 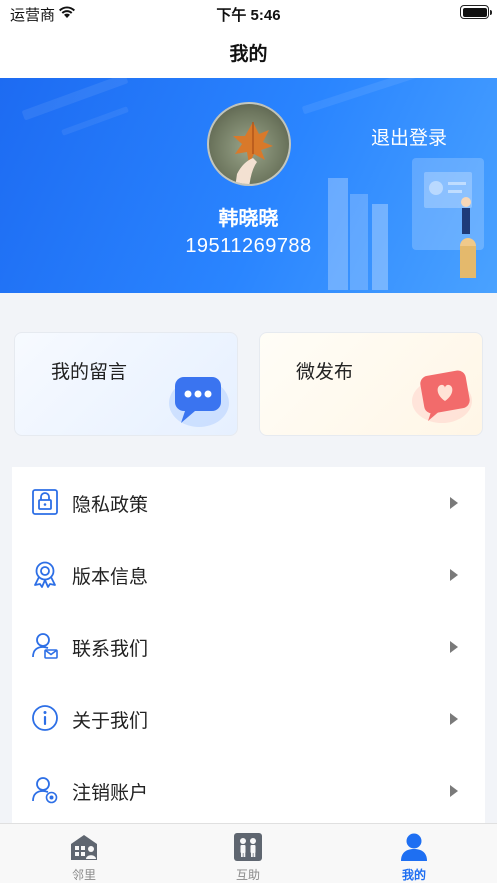 What do you see at coordinates (248, 15) in the screenshot?
I see `status-time: 下午 5:46` at bounding box center [248, 15].